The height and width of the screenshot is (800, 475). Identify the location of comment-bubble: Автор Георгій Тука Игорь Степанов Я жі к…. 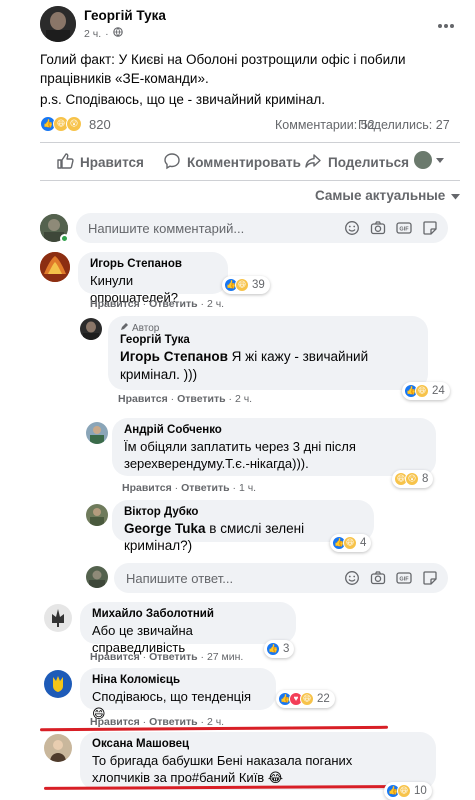
(268, 353).